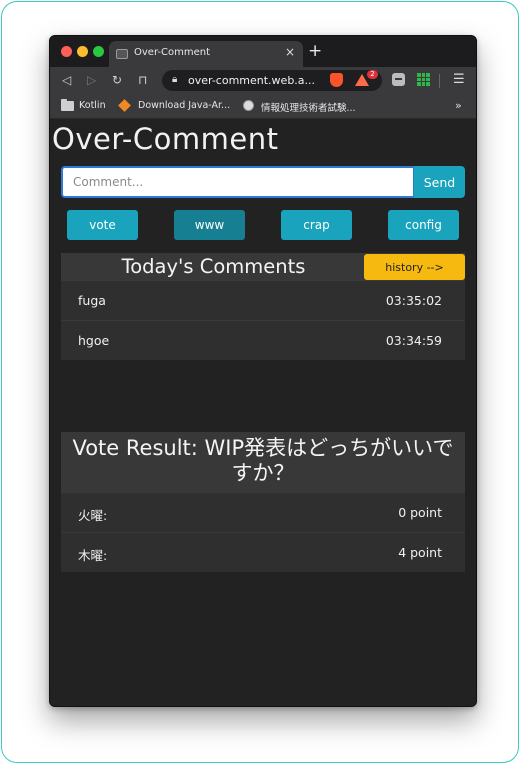 The height and width of the screenshot is (766, 522). Describe the element at coordinates (142, 80) in the screenshot. I see `bookmark-icon: ⊓` at that location.